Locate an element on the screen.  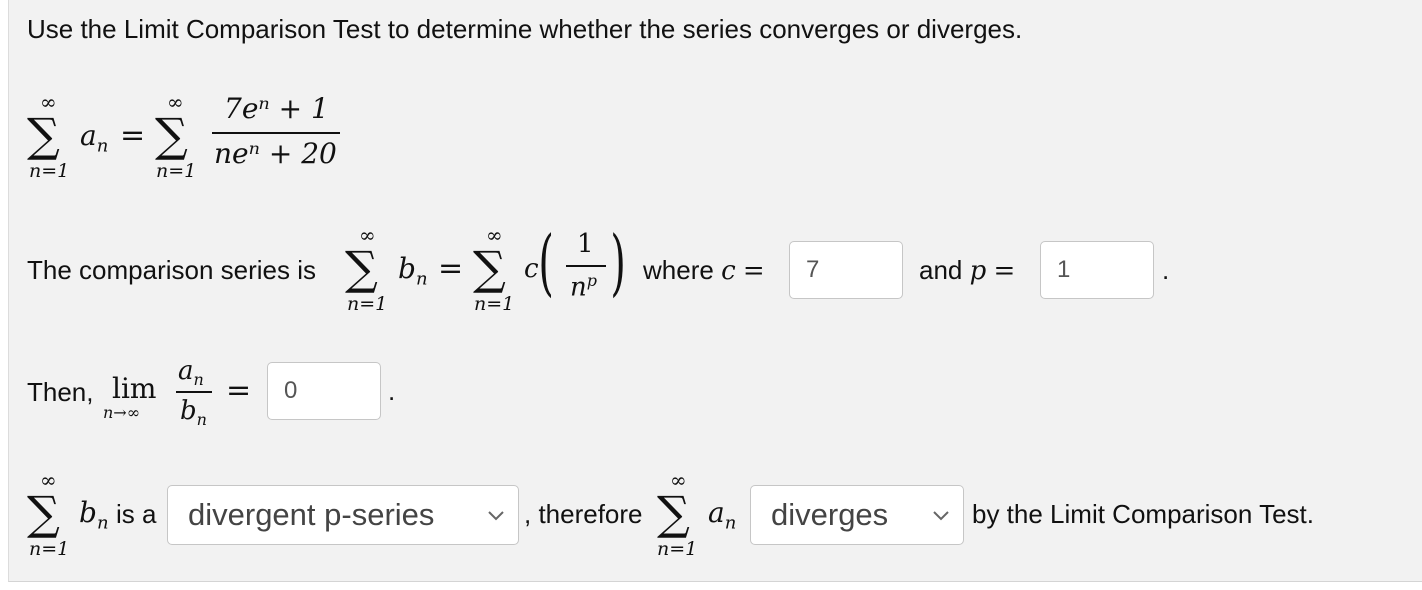
period-1: . is located at coordinates (1166, 270).